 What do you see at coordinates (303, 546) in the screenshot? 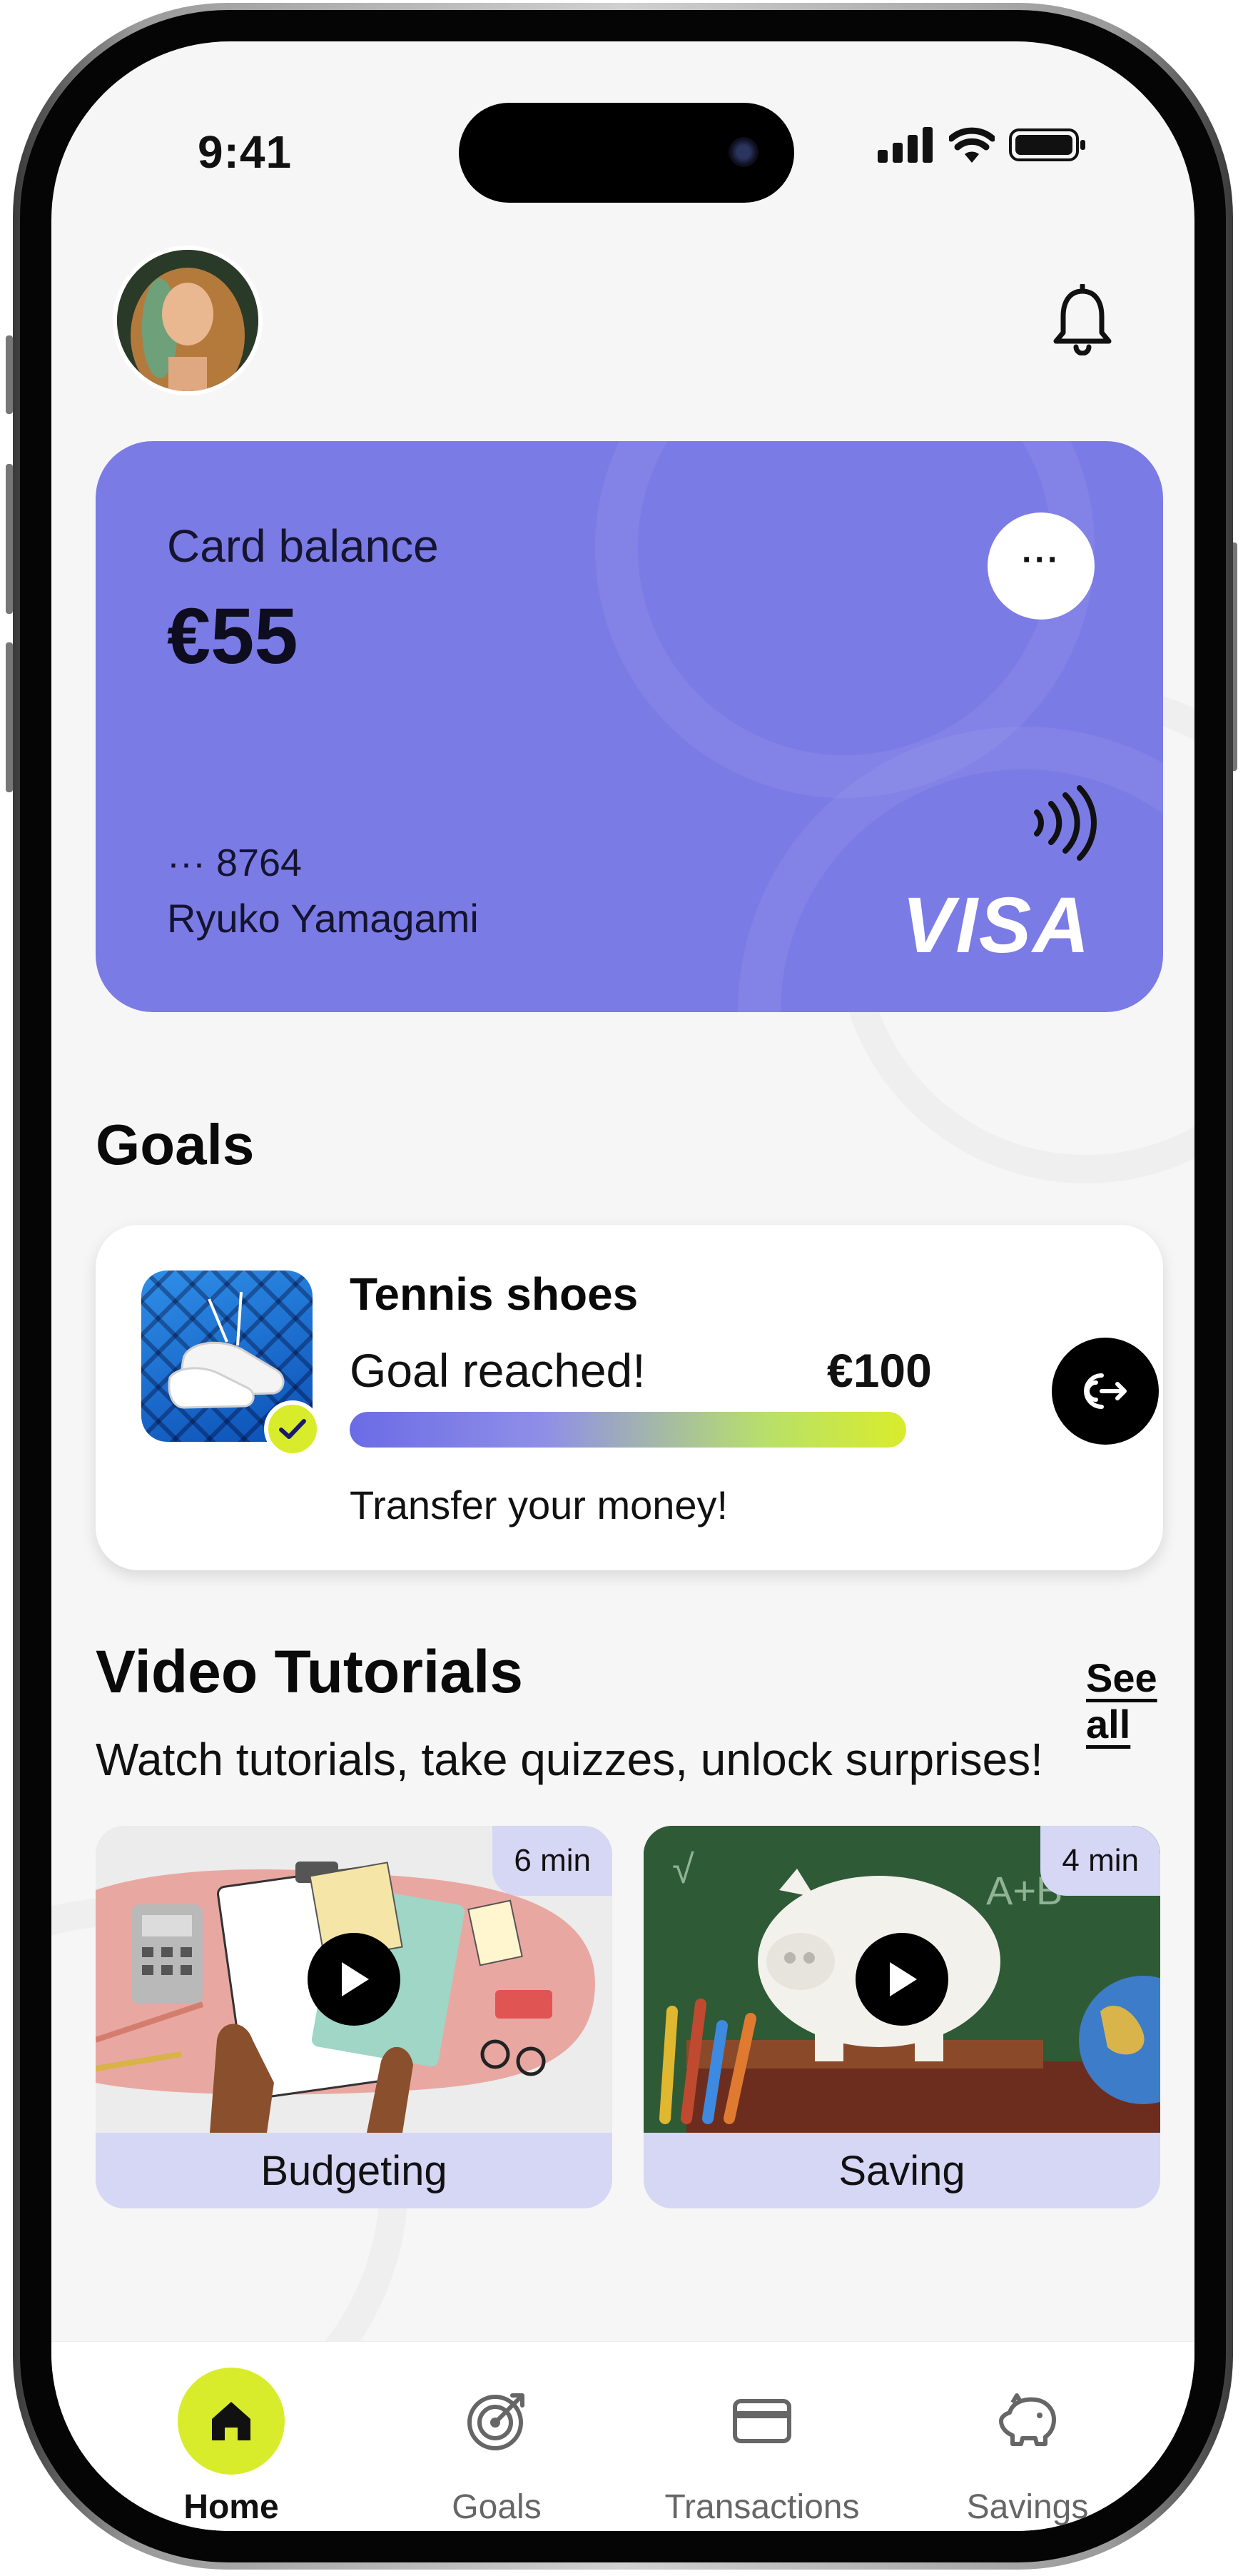
I see `card-balance-label: Card balance` at bounding box center [303, 546].